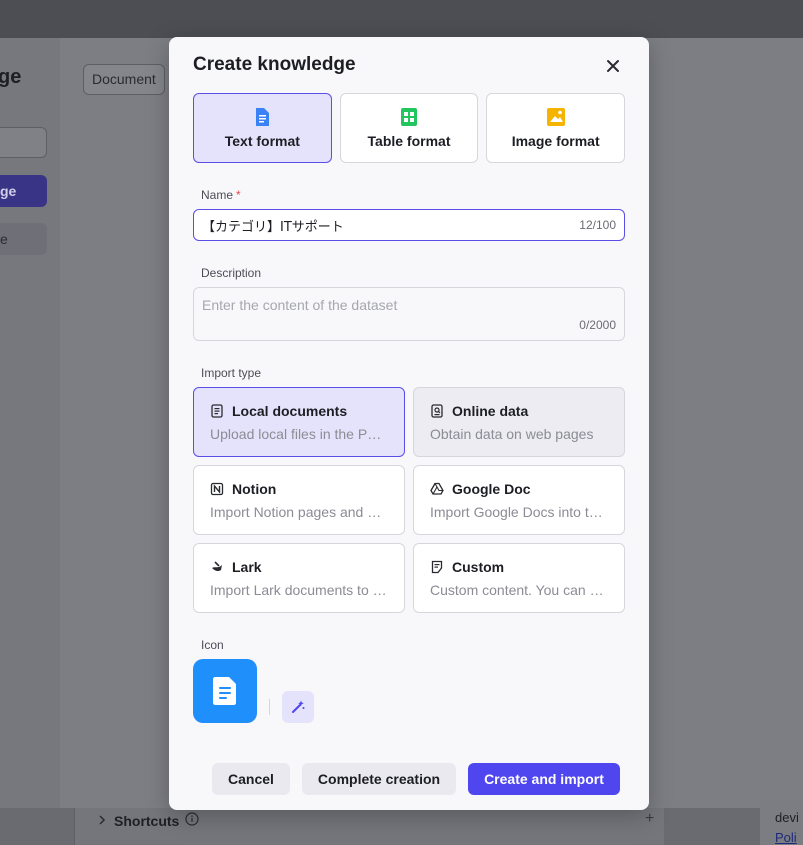 Image resolution: width=803 pixels, height=845 pixels. Describe the element at coordinates (102, 821) in the screenshot. I see `chevron-right-icon` at that location.